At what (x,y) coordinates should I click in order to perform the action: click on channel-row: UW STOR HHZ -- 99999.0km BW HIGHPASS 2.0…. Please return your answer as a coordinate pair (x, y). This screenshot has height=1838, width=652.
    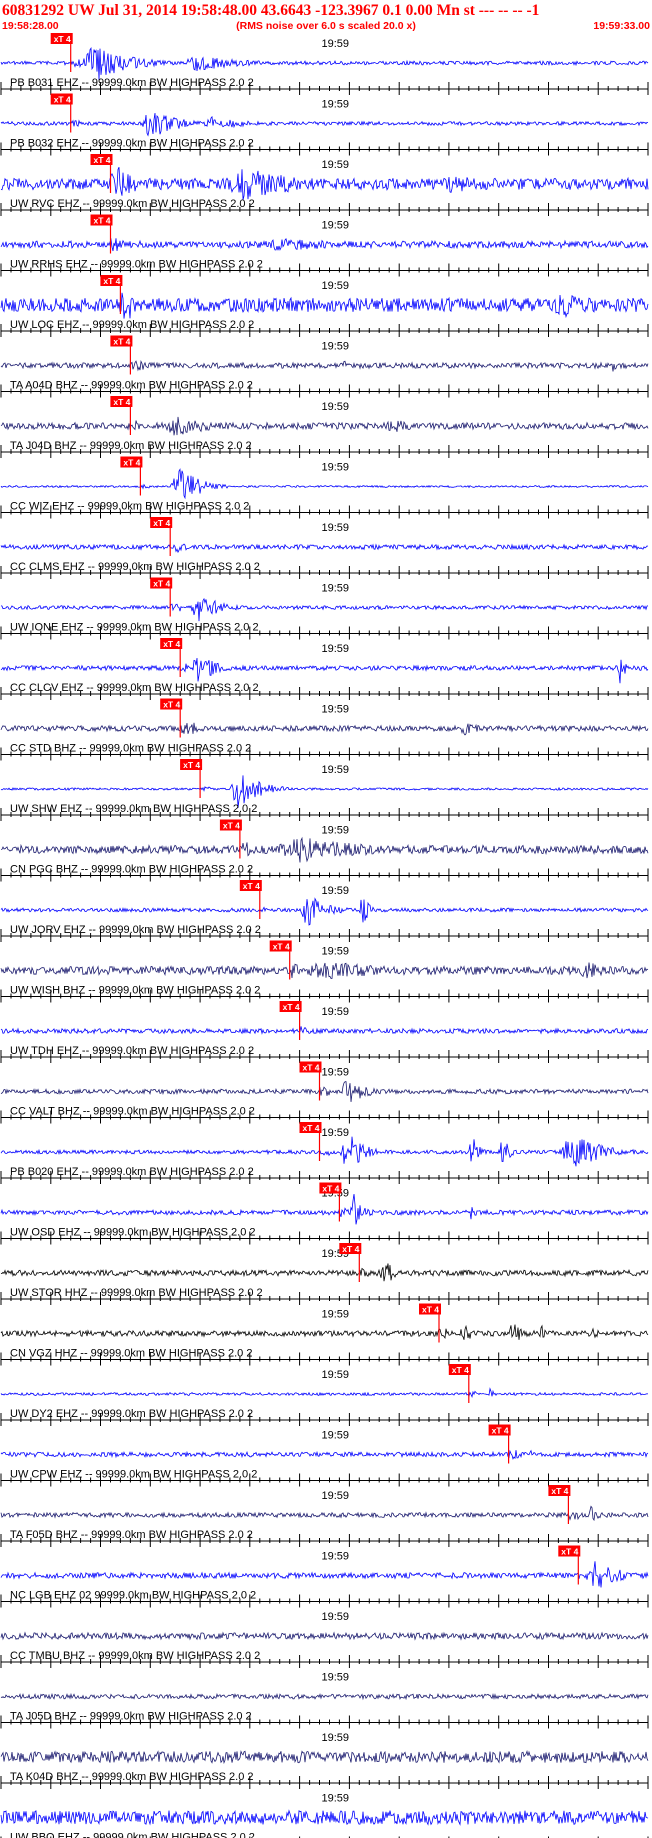
    Looking at the image, I should click on (324, 1274).